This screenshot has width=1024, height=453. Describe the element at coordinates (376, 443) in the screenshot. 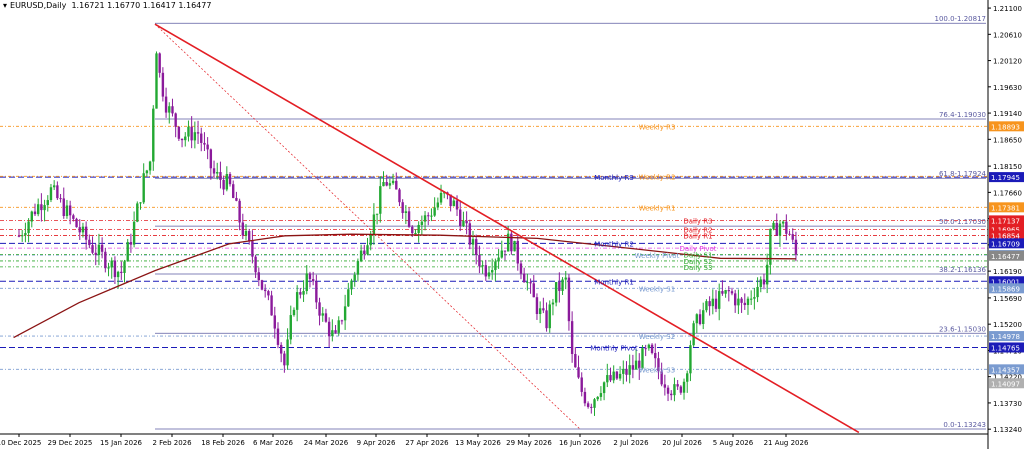

I see `time-tick-label: 9 Apr 2026` at that location.